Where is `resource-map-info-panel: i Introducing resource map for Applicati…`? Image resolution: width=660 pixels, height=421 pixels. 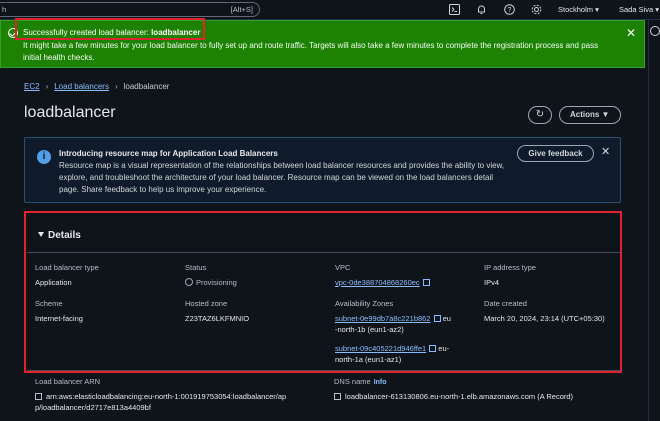
resource-map-info-panel: i Introducing resource map for Applicati… is located at coordinates (322, 170).